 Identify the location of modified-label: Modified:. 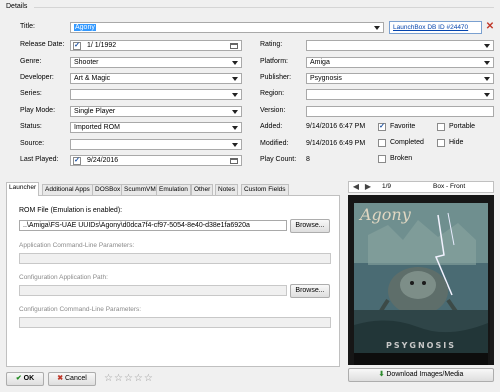
(274, 143).